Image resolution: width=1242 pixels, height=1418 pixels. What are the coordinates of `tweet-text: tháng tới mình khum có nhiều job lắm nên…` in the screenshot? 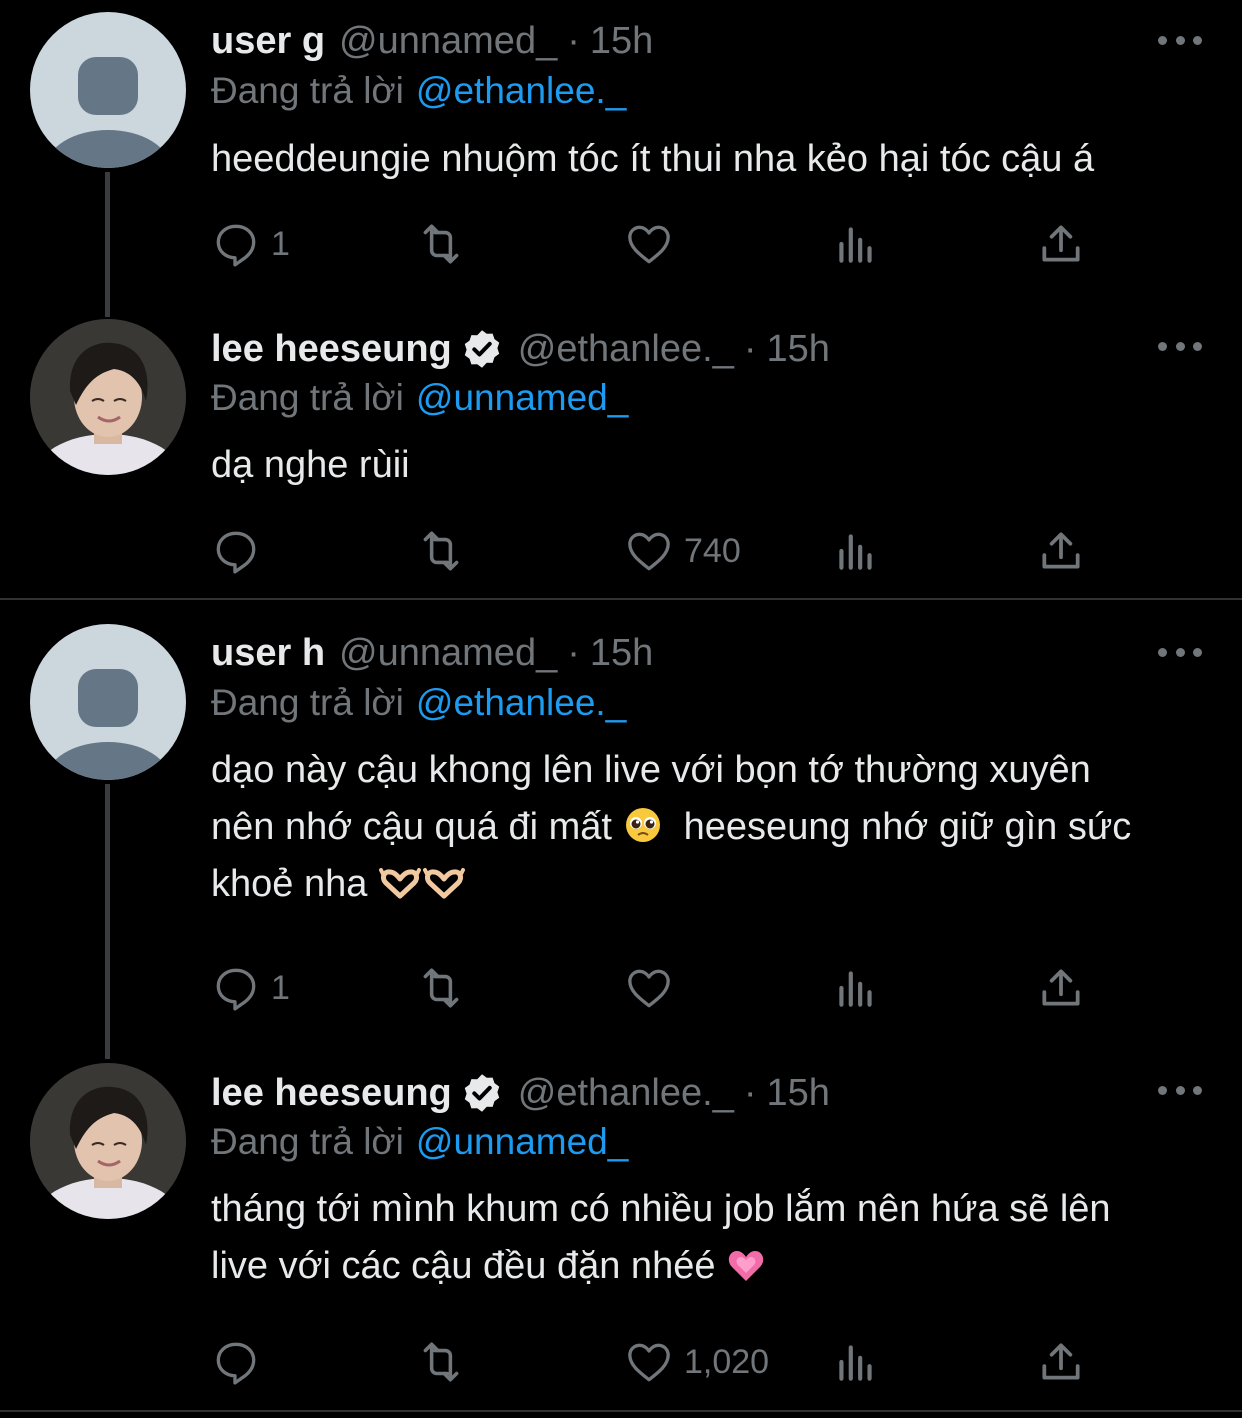 It's located at (711, 1238).